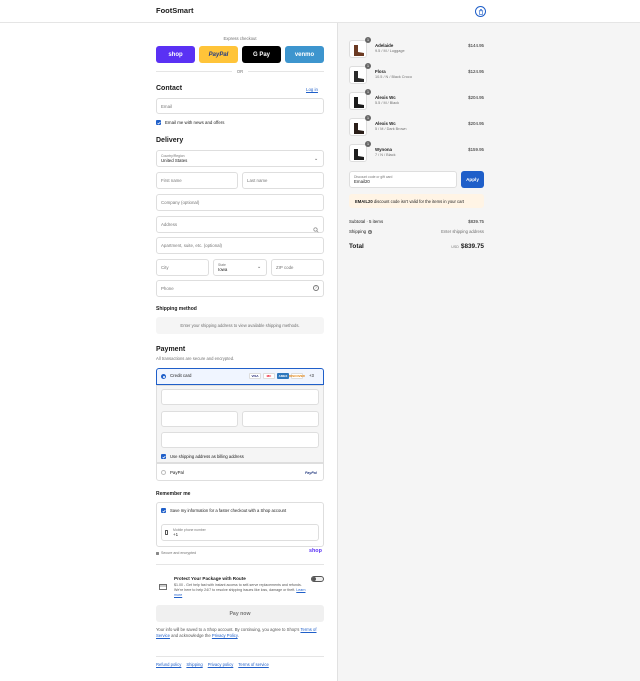  Describe the element at coordinates (182, 267) in the screenshot. I see `city-field: City` at that location.